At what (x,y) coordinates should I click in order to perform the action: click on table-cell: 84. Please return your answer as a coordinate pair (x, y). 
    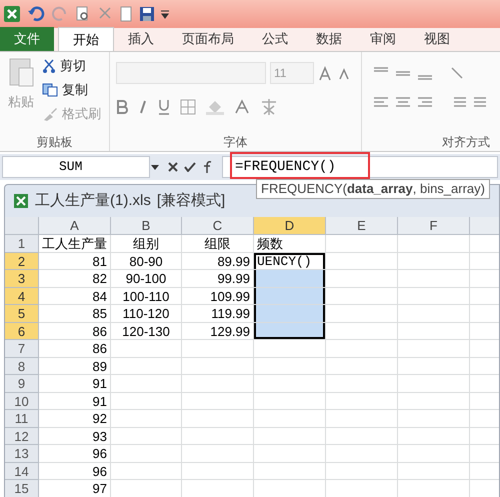
    Looking at the image, I should click on (75, 296).